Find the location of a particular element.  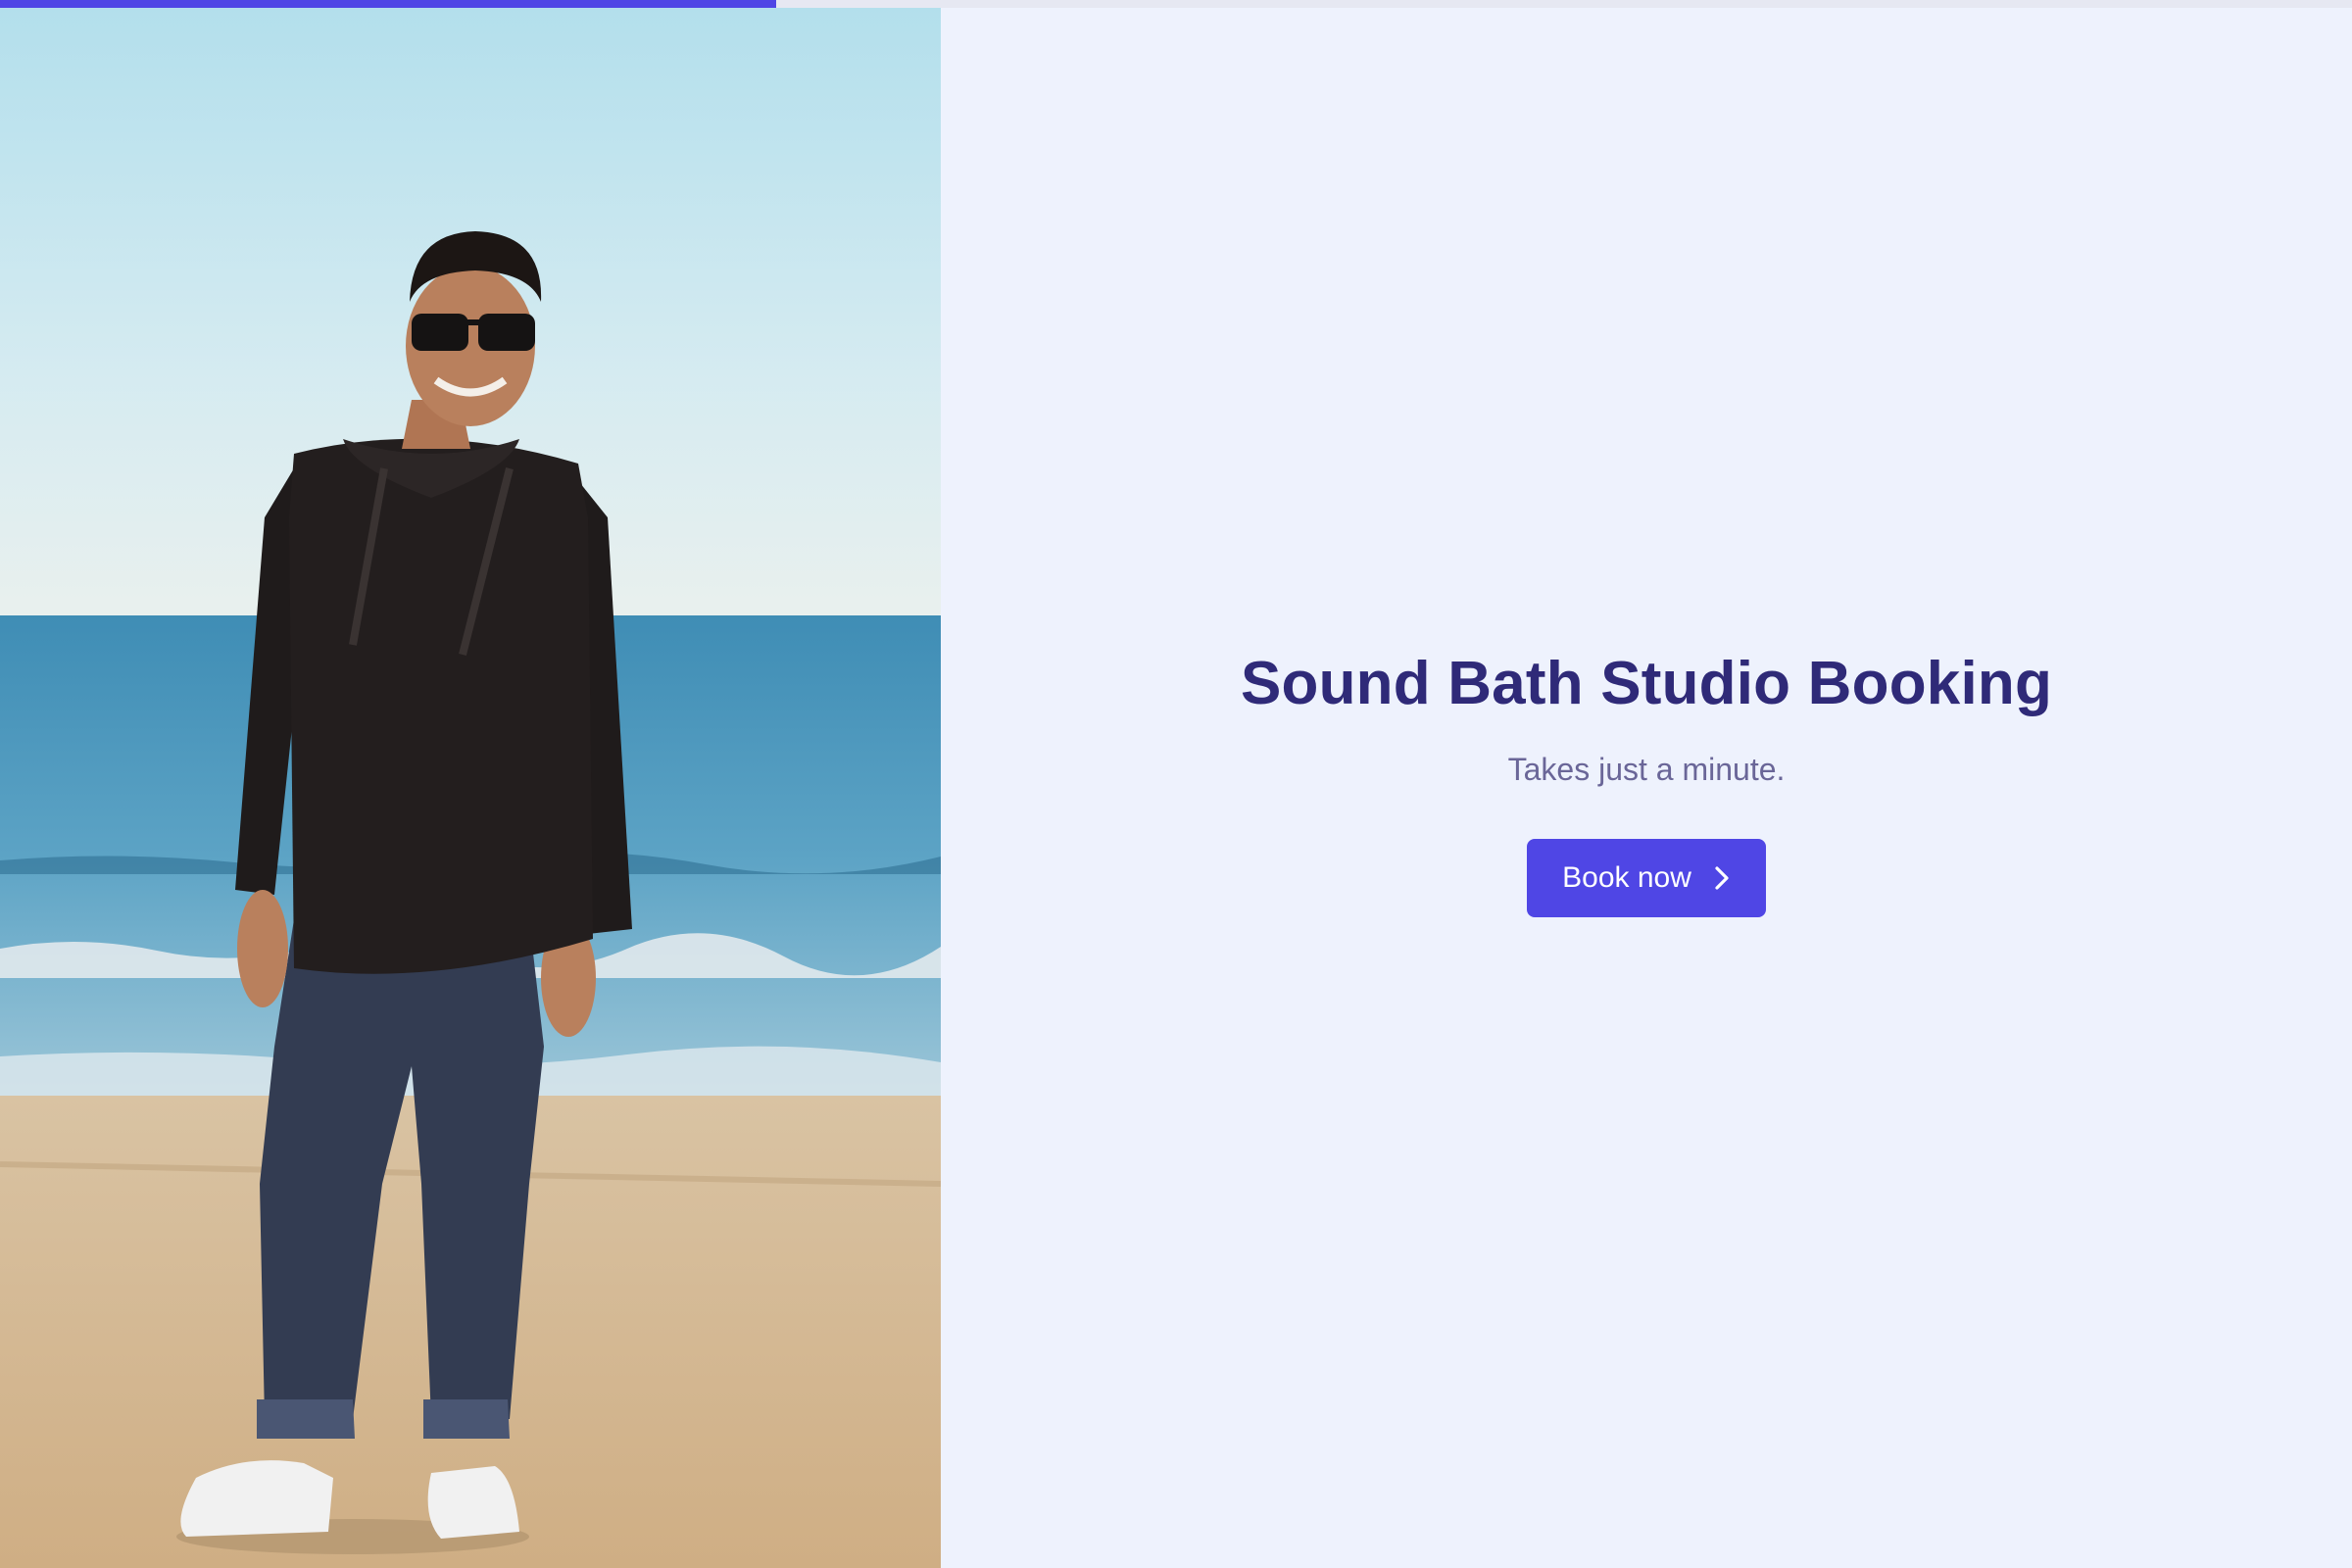

page-subtitle: Takes just a minute. is located at coordinates (1646, 769).